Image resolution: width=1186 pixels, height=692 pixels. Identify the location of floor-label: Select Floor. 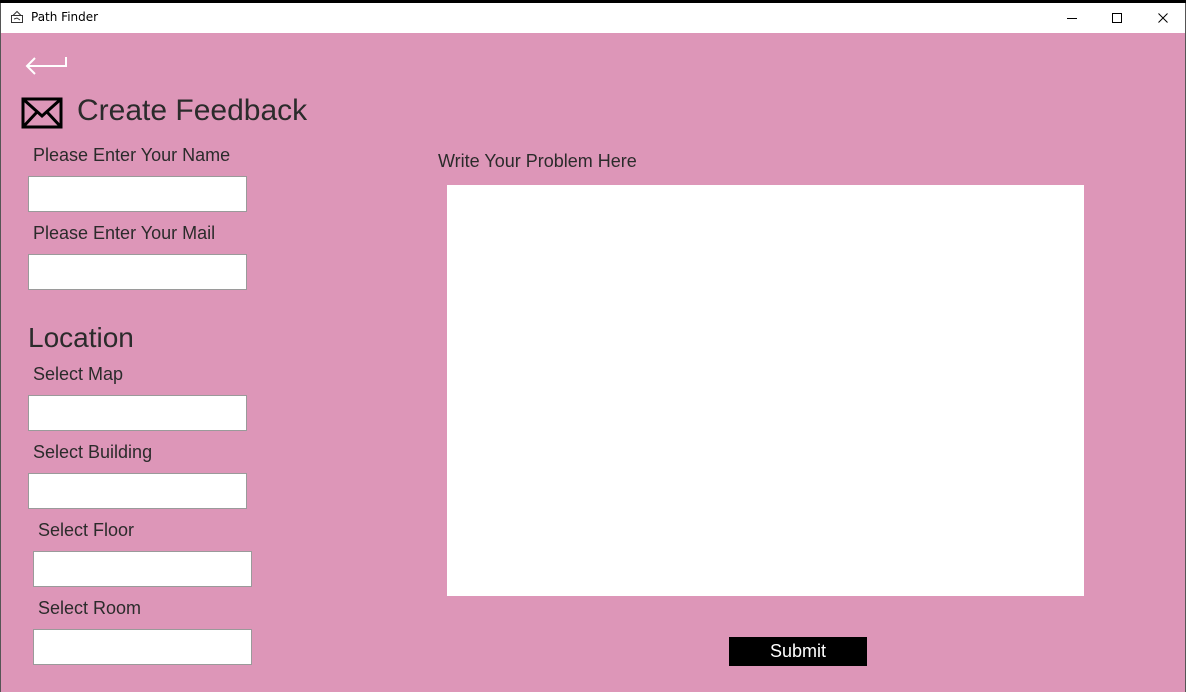
(86, 530).